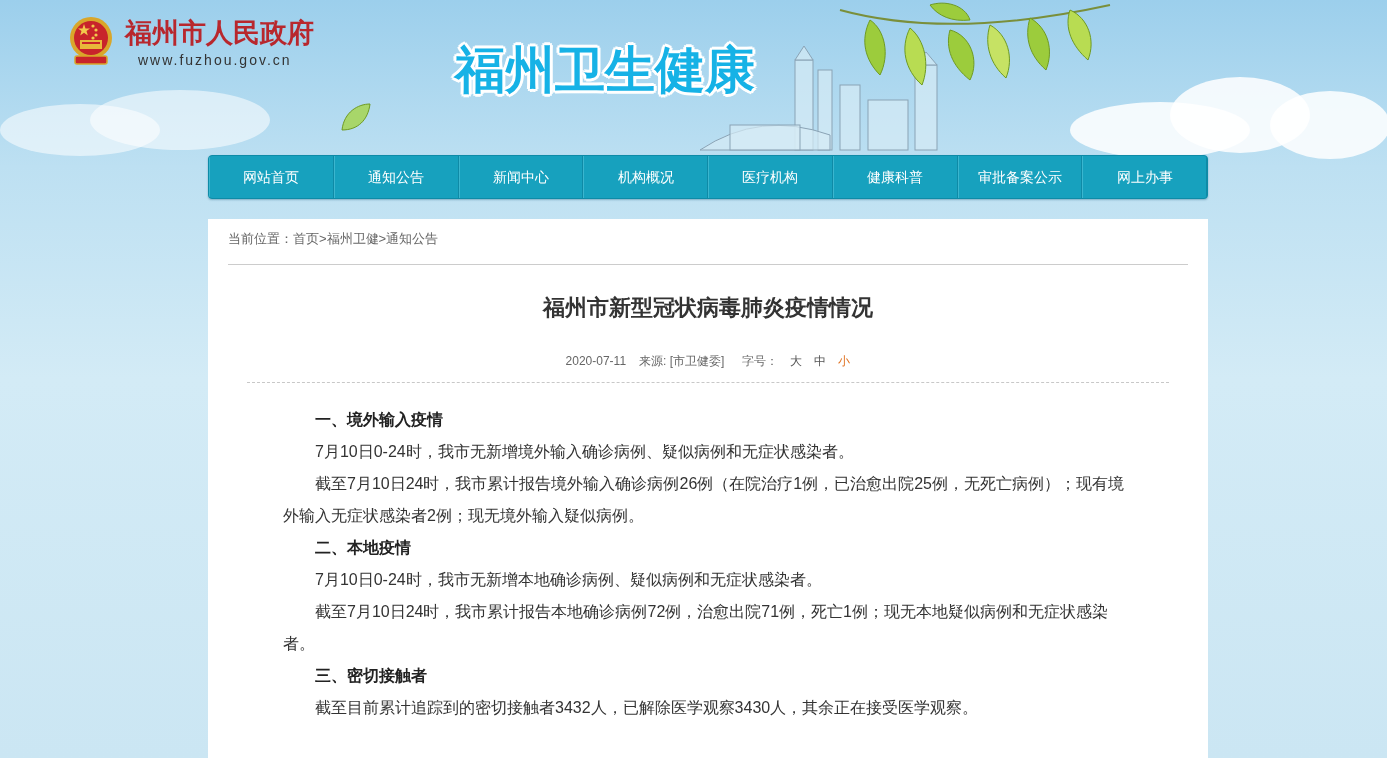 This screenshot has height=758, width=1387. Describe the element at coordinates (682, 361) in the screenshot. I see `source-text: 来源: [市卫健委]` at that location.